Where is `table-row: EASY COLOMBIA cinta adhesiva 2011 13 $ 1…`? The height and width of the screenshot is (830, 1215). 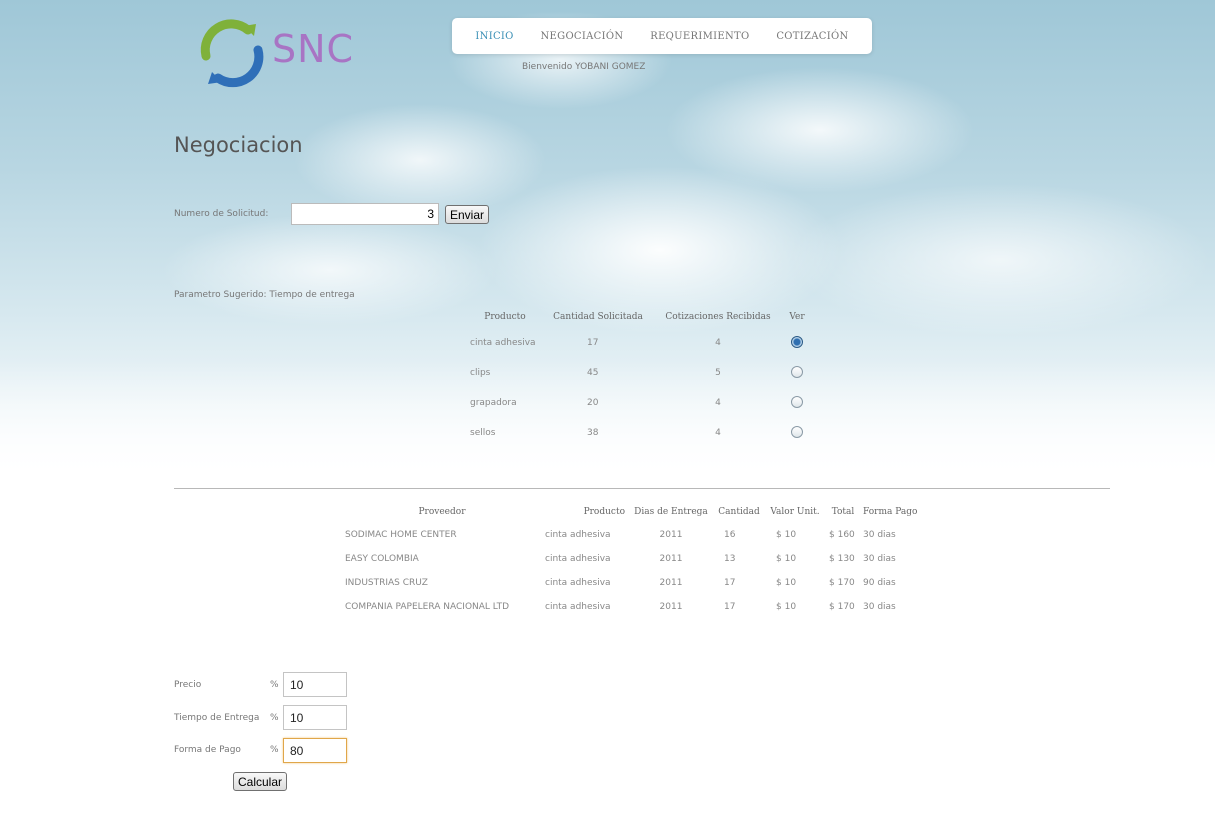 table-row: EASY COLOMBIA cinta adhesiva 2011 13 $ 1… is located at coordinates (634, 559).